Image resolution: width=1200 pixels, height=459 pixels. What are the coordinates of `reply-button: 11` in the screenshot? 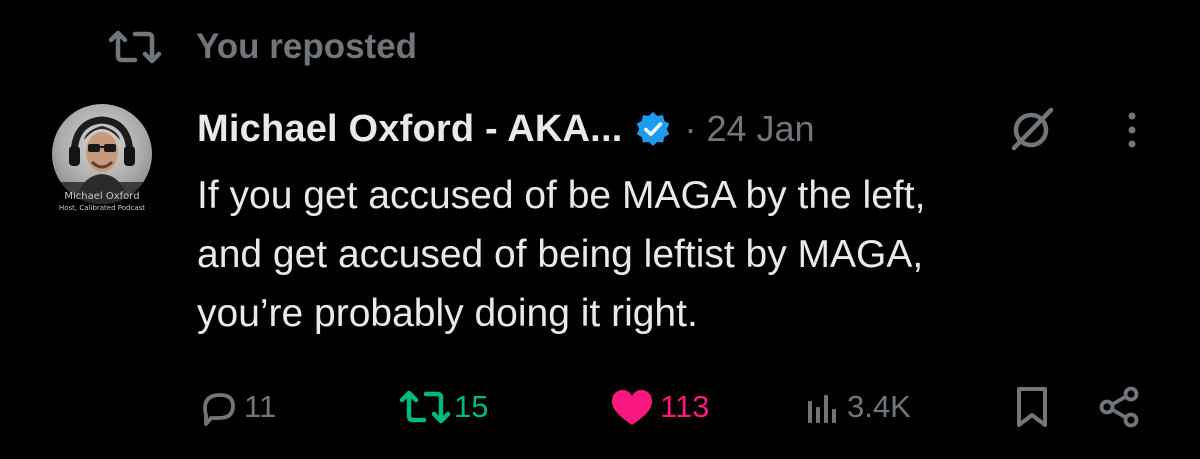 It's located at (237, 407).